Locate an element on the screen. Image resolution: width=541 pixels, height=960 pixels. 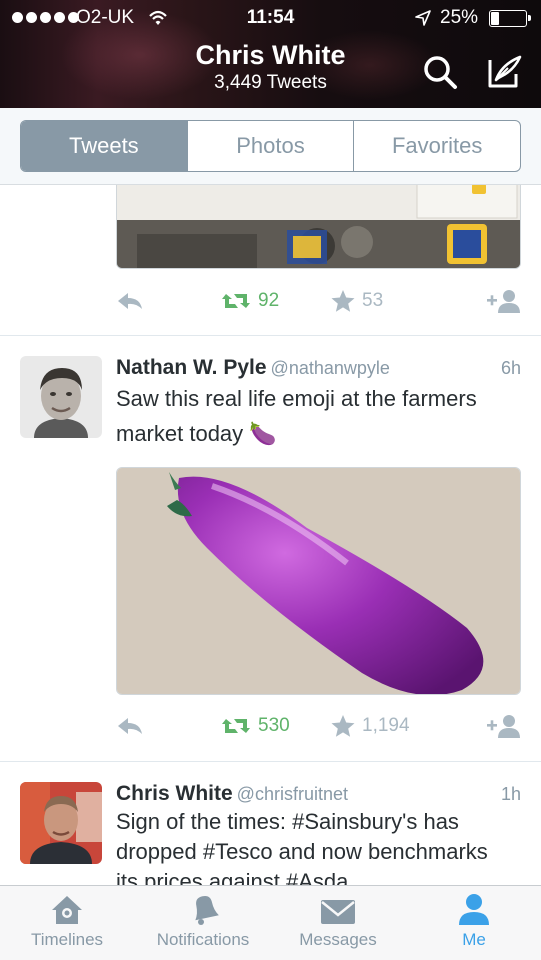
author-name: Chris White is located at coordinates (174, 793).